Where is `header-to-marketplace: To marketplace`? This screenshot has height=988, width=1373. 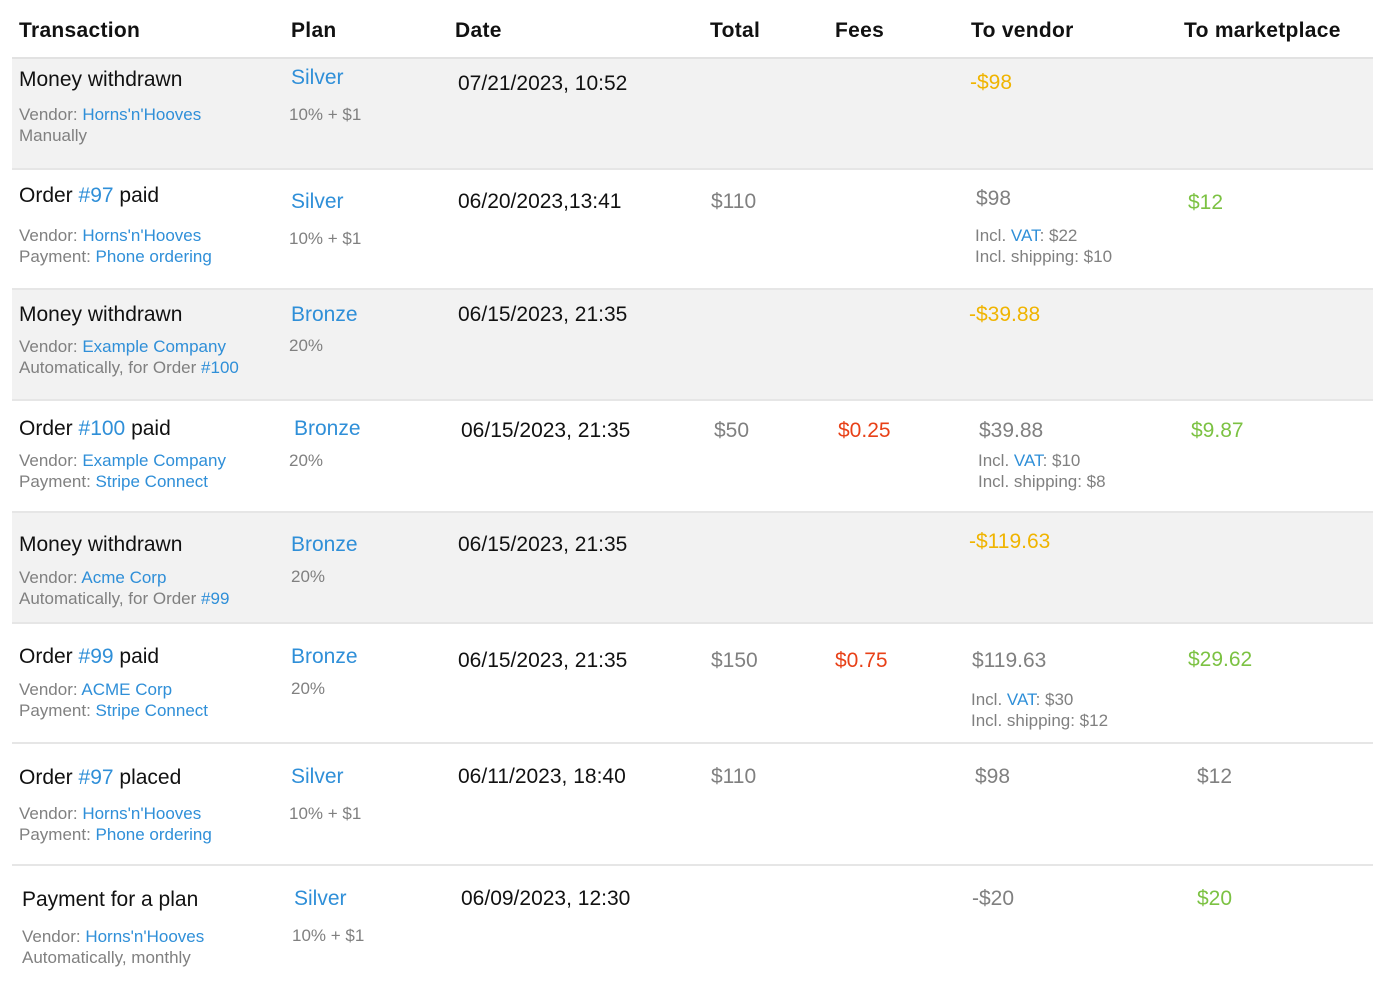 header-to-marketplace: To marketplace is located at coordinates (1262, 30).